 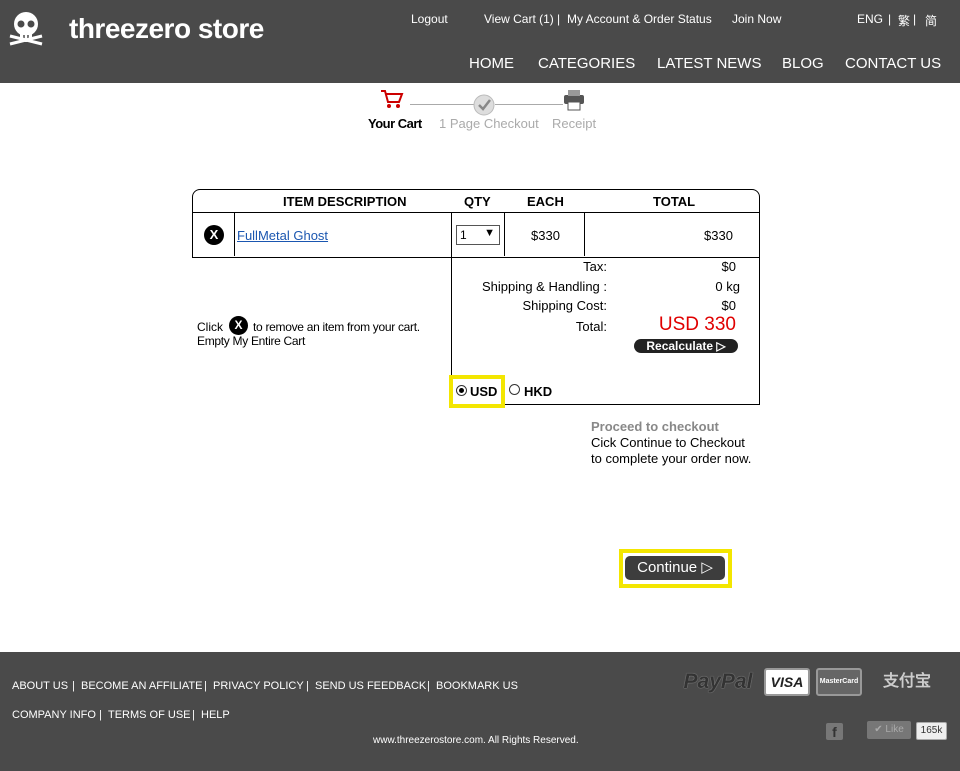 What do you see at coordinates (258, 686) in the screenshot?
I see `footer-privacy: PRIVACY POLICY` at bounding box center [258, 686].